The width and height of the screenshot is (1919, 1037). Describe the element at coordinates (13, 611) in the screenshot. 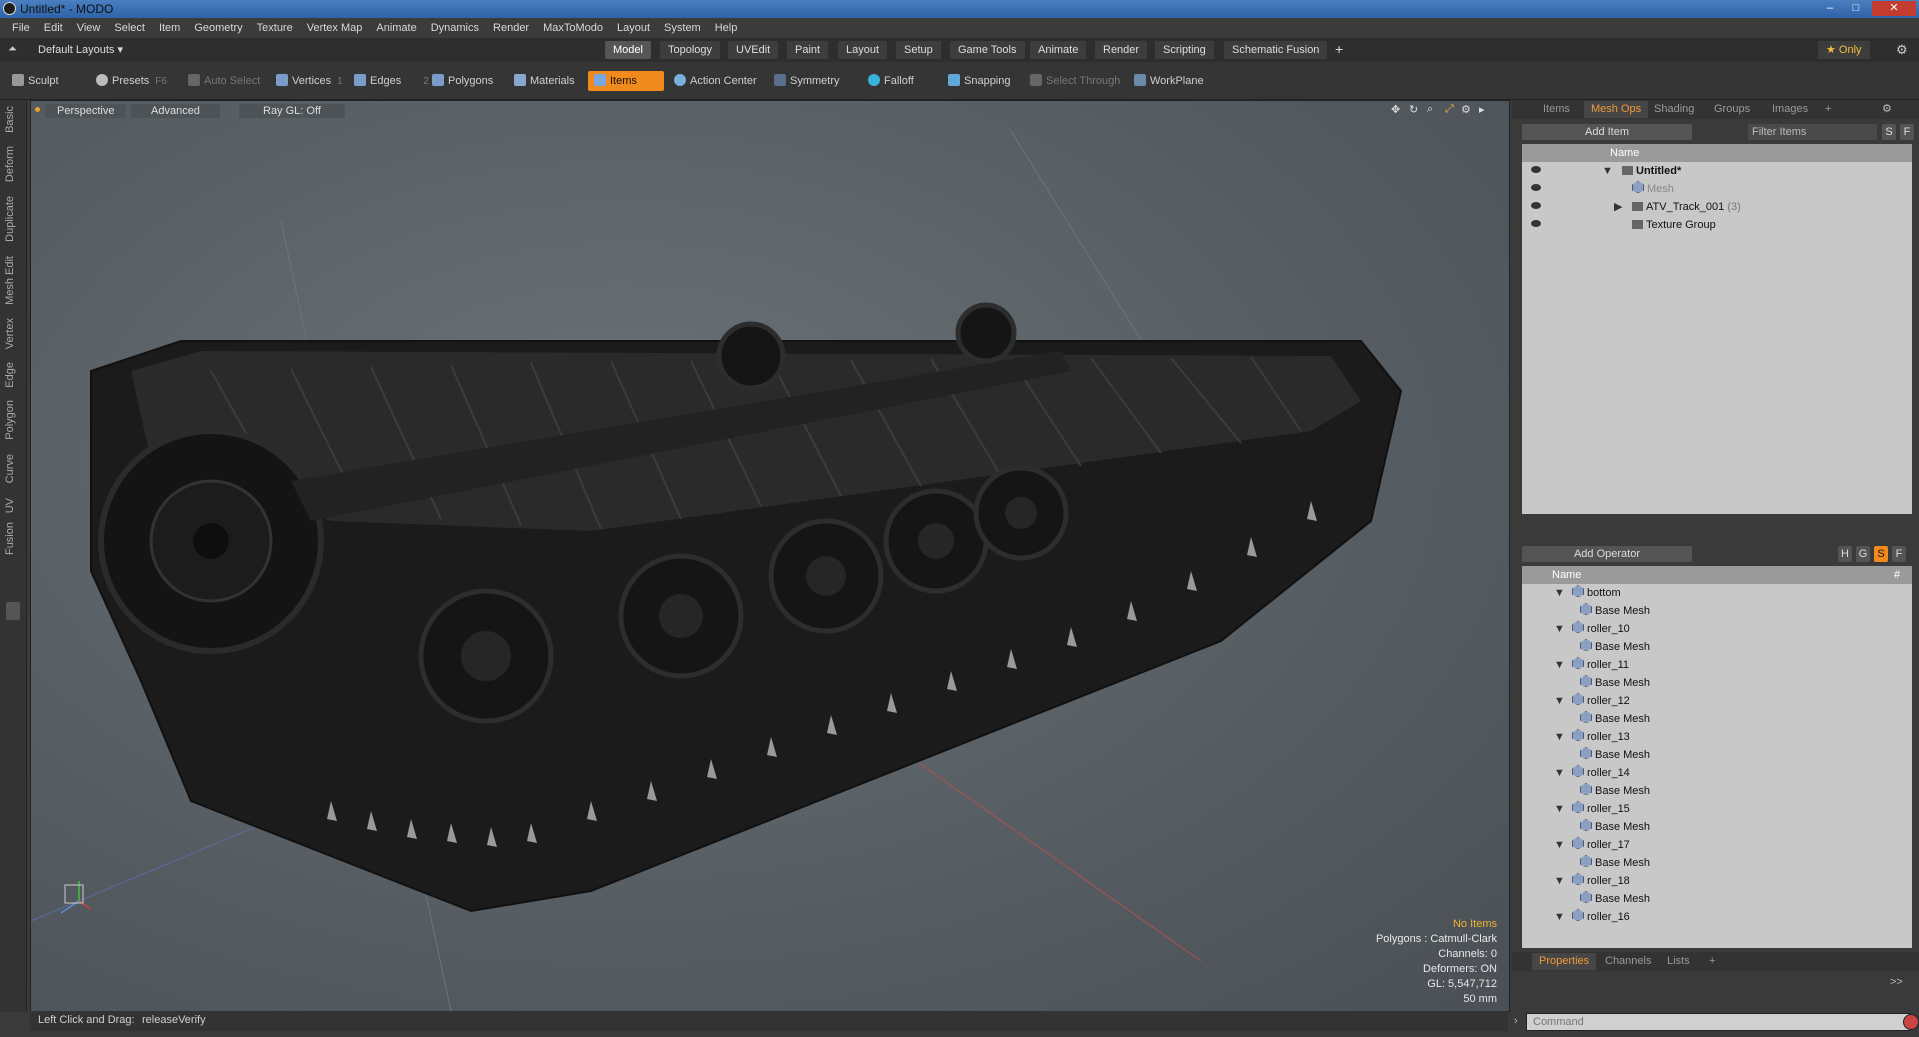

I see `sidebar-toggle` at that location.